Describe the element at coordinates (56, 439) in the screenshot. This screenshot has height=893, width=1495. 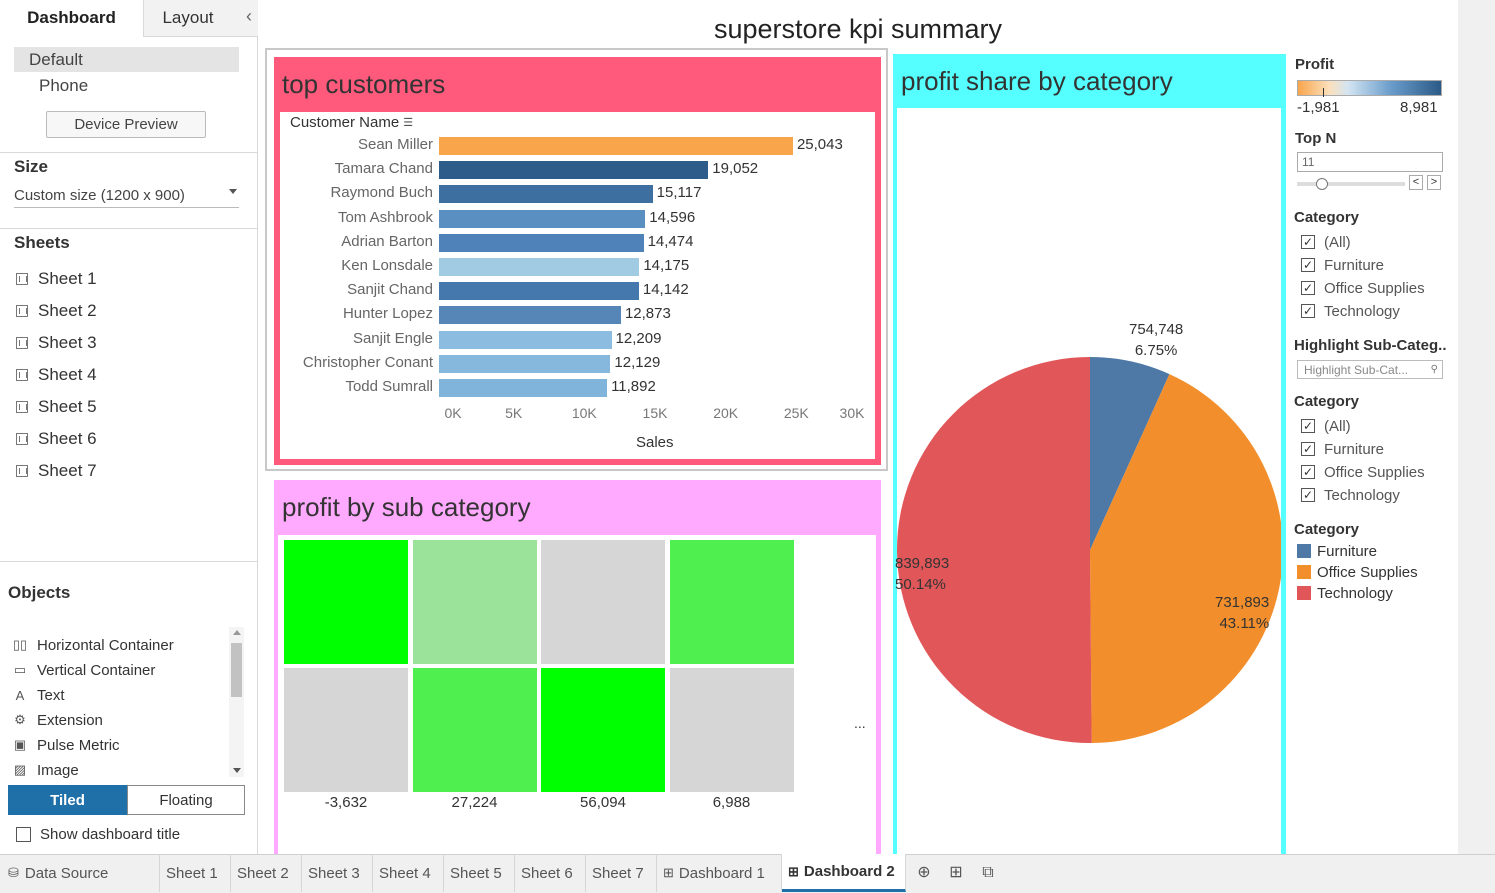
I see `sheet-item: Sheet 6` at that location.